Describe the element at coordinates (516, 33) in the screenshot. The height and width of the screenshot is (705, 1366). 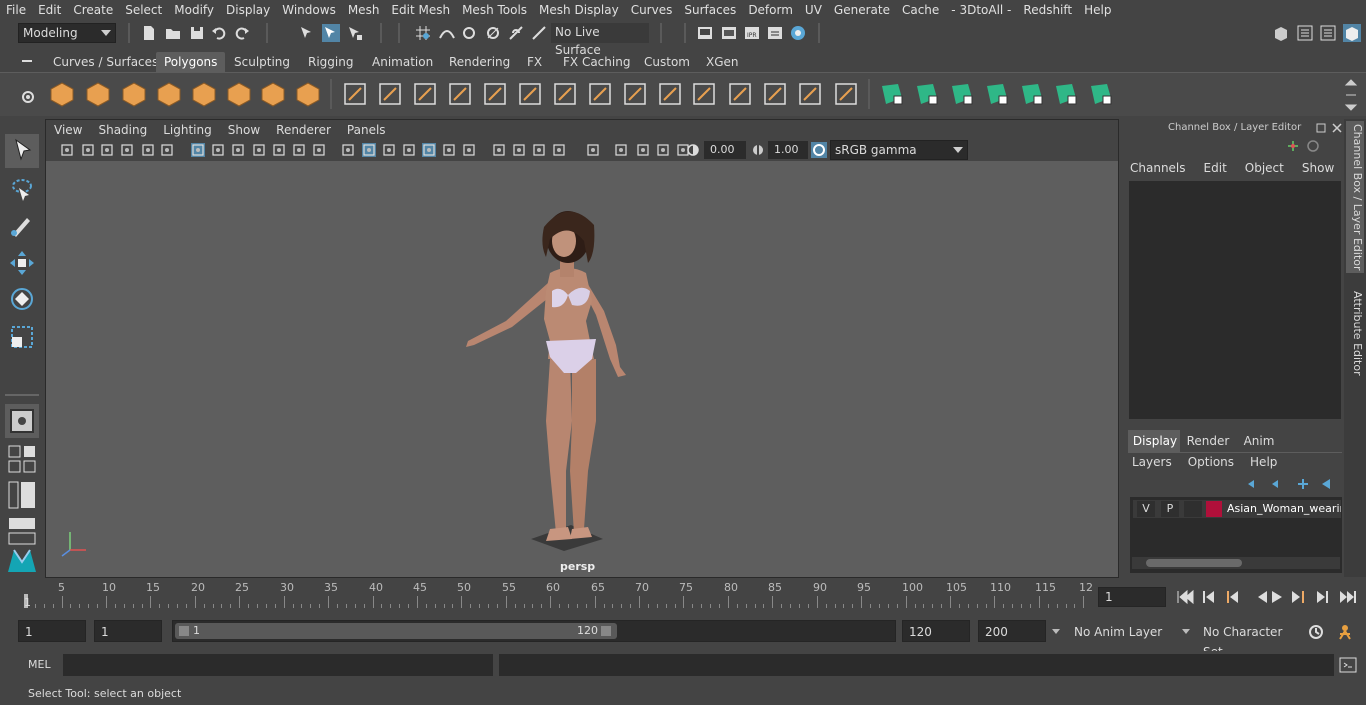
I see `make-live-icon` at that location.